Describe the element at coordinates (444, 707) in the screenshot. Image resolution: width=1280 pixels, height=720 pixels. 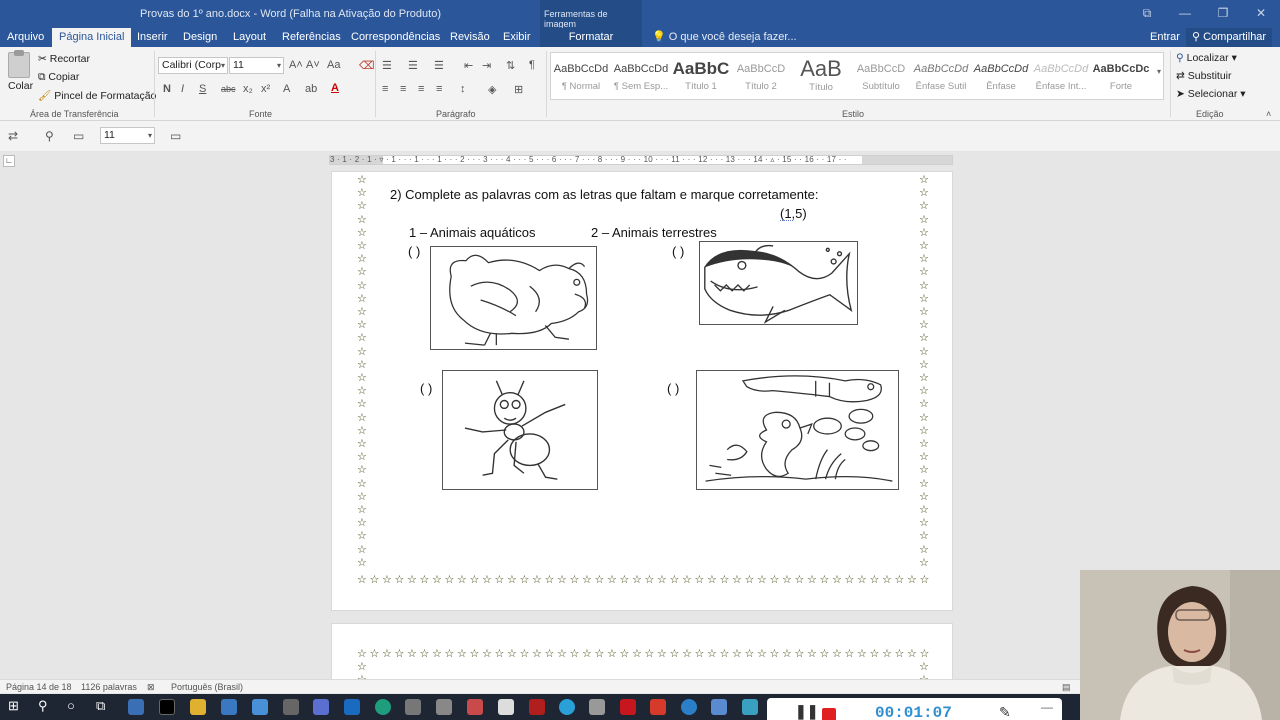
I see `calculator-icon` at that location.